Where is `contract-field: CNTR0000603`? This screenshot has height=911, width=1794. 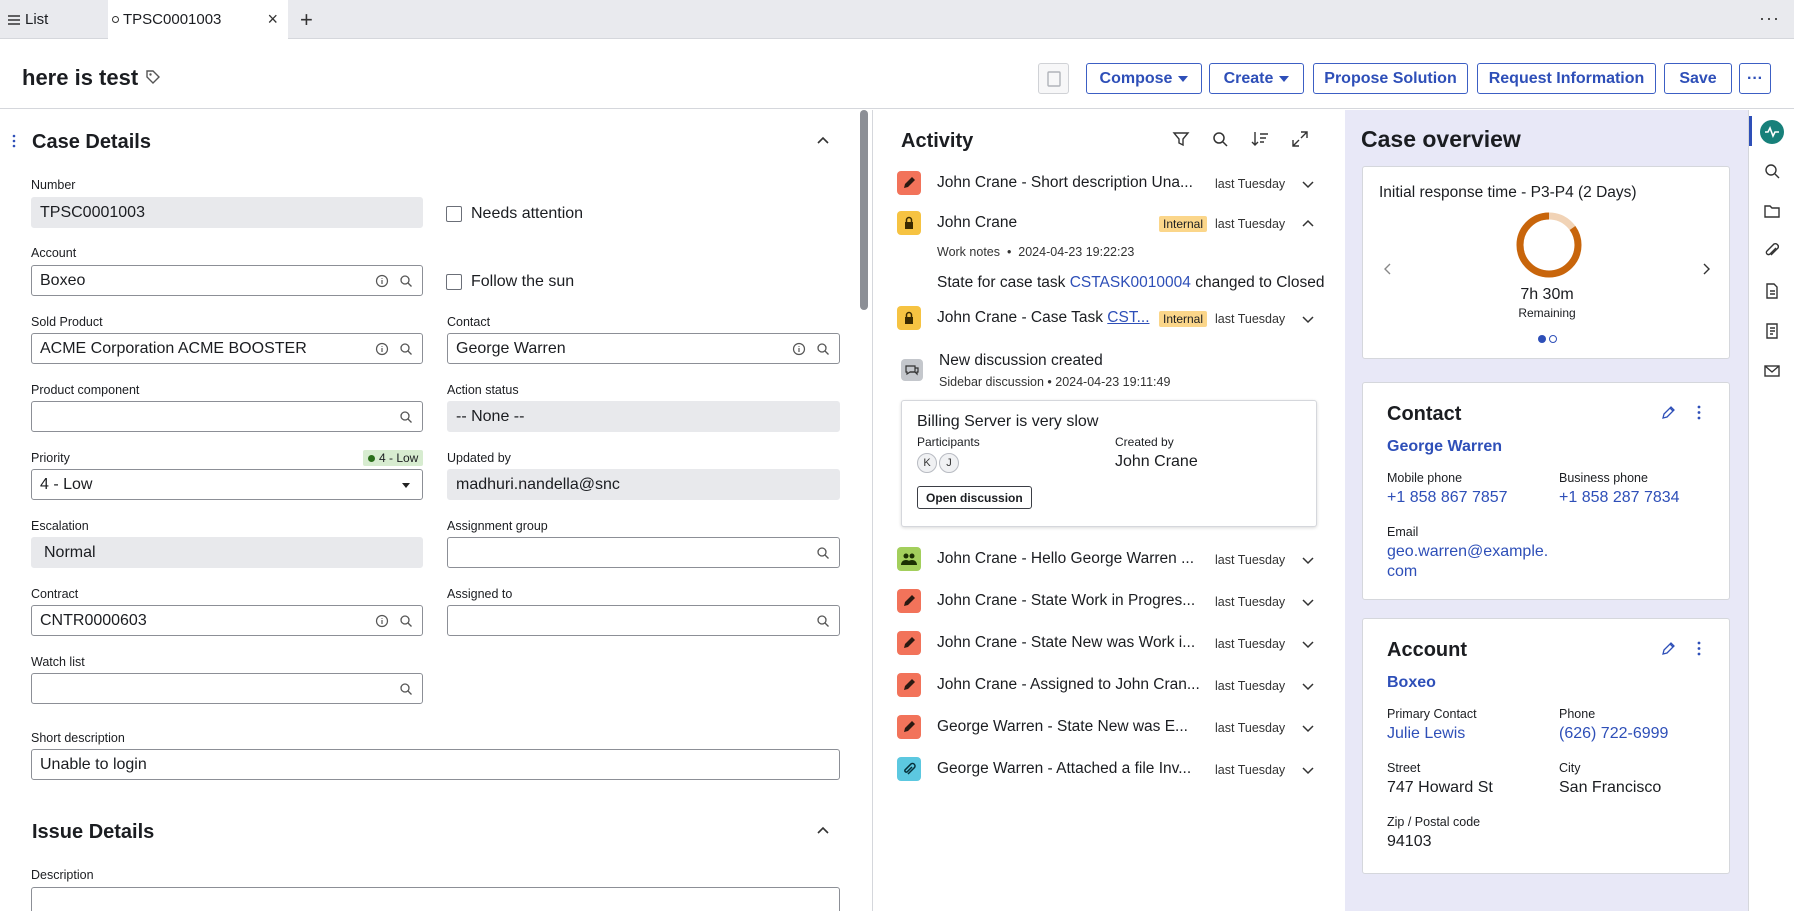 contract-field: CNTR0000603 is located at coordinates (227, 620).